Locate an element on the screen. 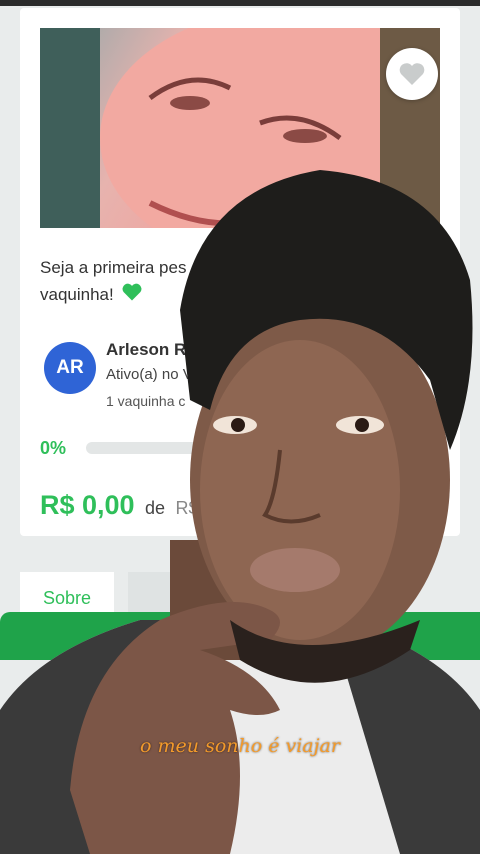 The image size is (480, 854). heart-icon is located at coordinates (412, 74).